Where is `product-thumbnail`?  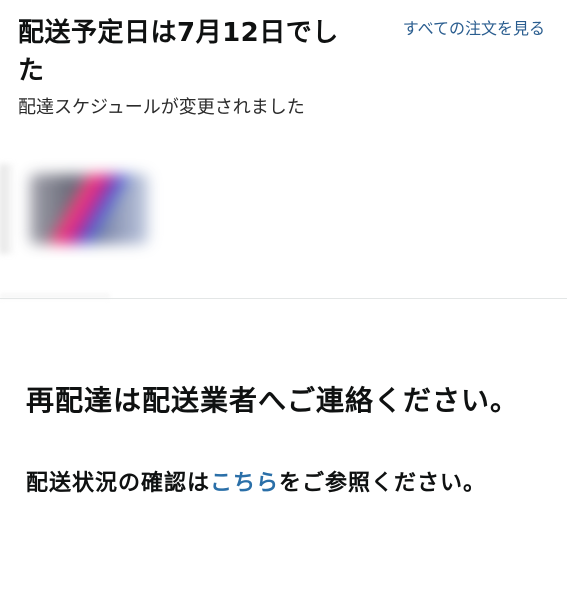 product-thumbnail is located at coordinates (89, 209).